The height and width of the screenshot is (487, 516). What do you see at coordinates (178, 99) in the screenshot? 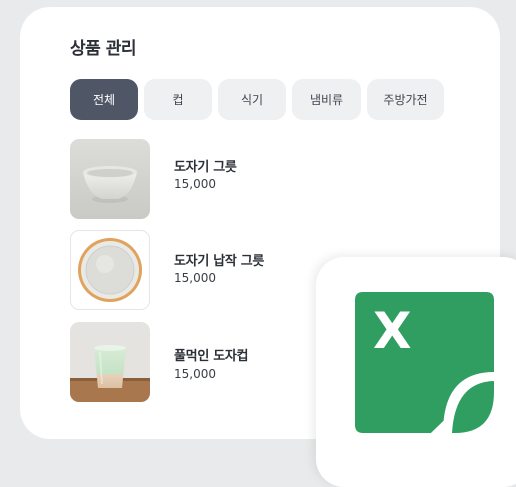
I see `tab-cup: 컵` at bounding box center [178, 99].